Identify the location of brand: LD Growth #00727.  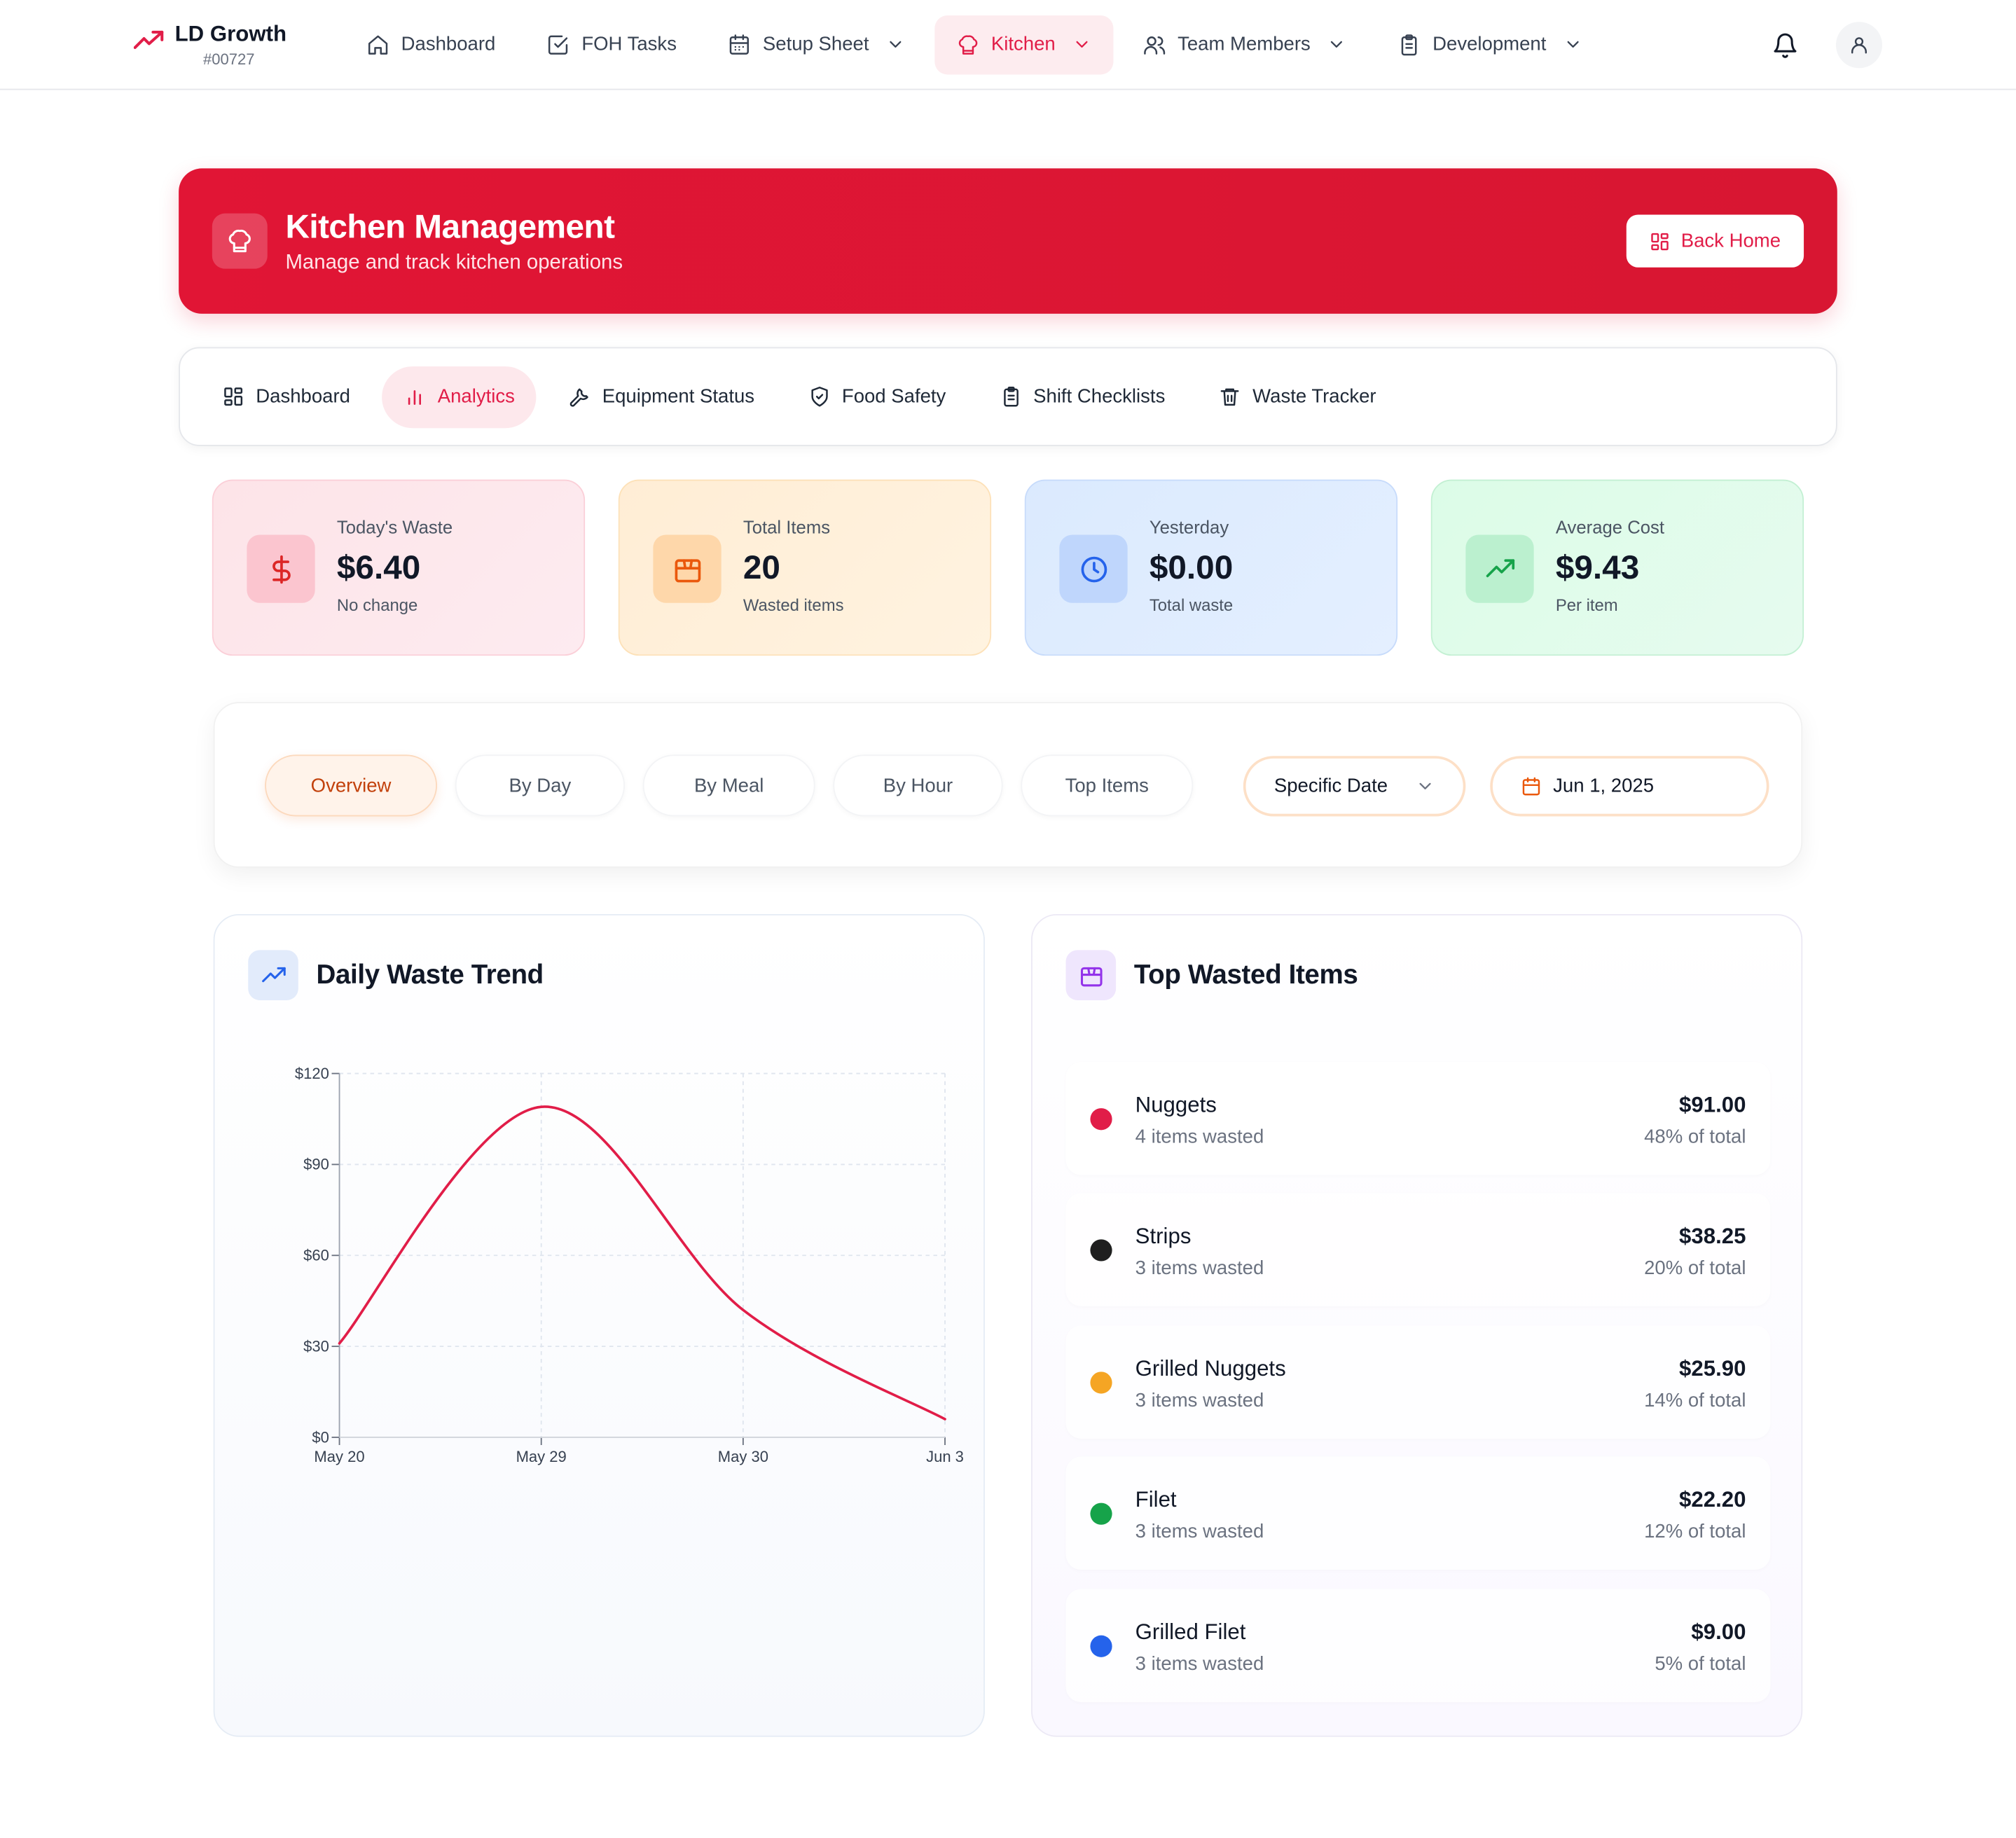
(236, 44).